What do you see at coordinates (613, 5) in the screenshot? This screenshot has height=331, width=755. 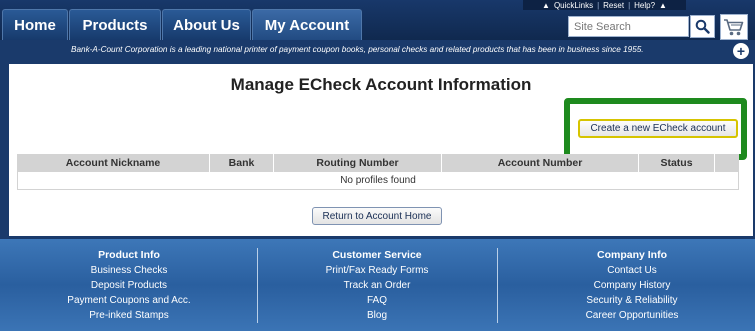 I see `reset-link: Reset` at bounding box center [613, 5].